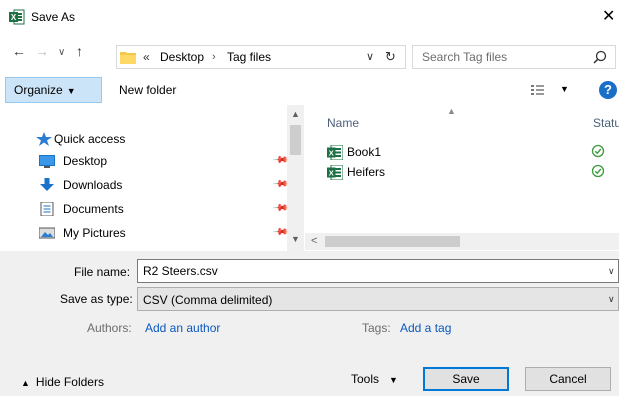 This screenshot has width=619, height=396. Describe the element at coordinates (96, 299) in the screenshot. I see `save-as-type-label: Save as type:` at that location.